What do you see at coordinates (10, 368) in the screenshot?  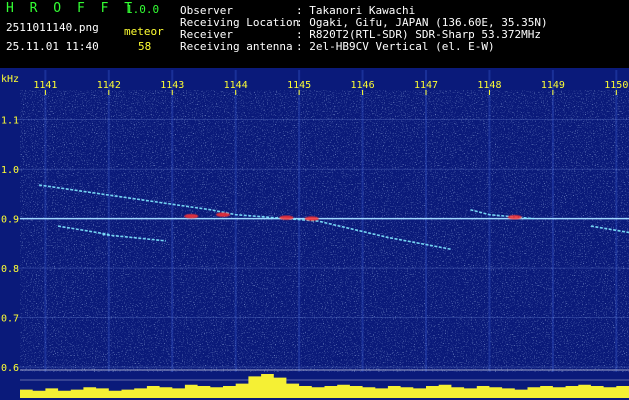 I see `y-tick-0.6: 0.6` at bounding box center [10, 368].